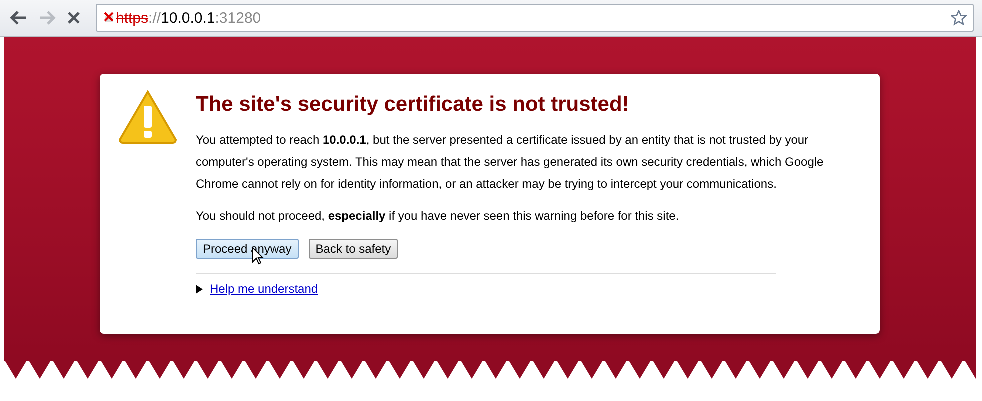  What do you see at coordinates (438, 216) in the screenshot?
I see `warning-text: You should not proceed, especially if you have never seen this warning before for this site.` at bounding box center [438, 216].